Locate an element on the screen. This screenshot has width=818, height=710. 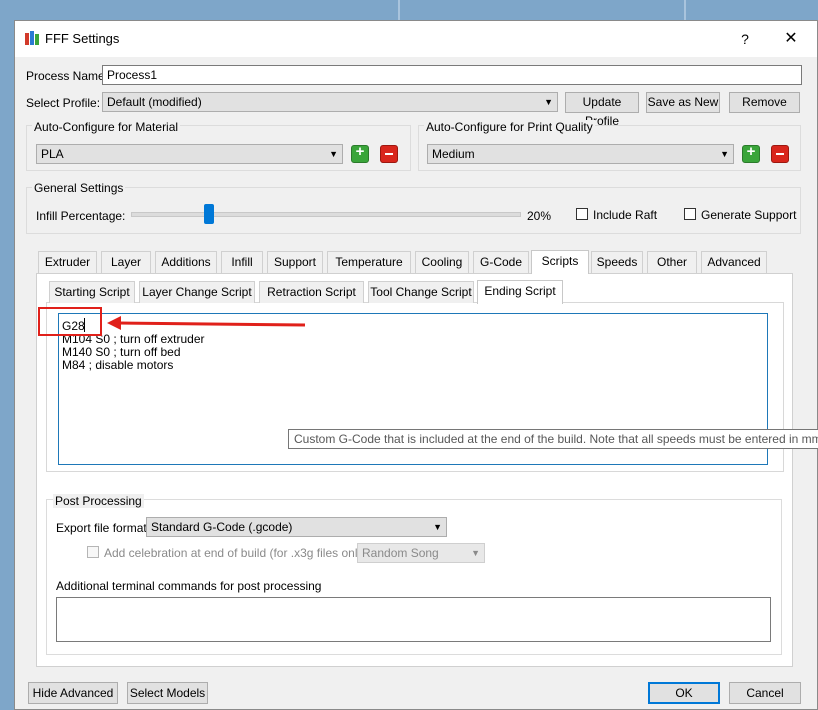
tab-scripts: Scripts is located at coordinates (560, 262).